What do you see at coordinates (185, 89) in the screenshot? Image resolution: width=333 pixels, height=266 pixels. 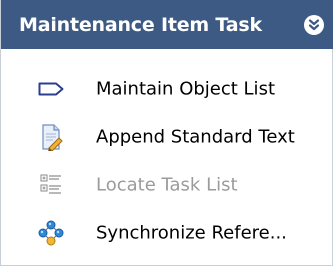 I see `menu-item-label: Maintain Object List` at bounding box center [185, 89].